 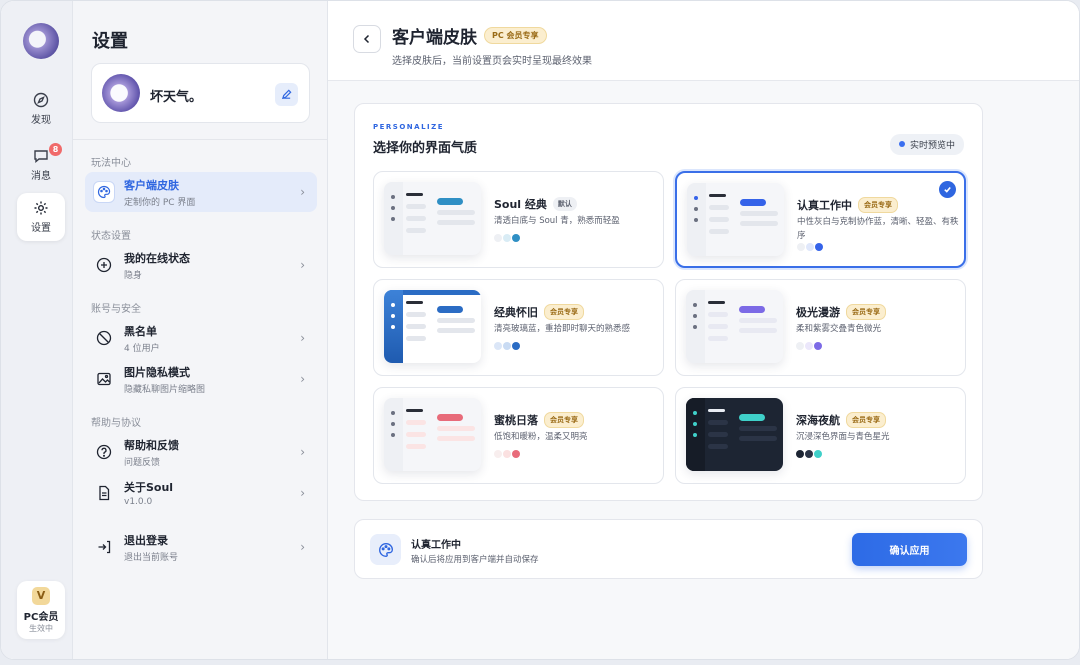 I want to click on unread-badge: 8, so click(x=55, y=149).